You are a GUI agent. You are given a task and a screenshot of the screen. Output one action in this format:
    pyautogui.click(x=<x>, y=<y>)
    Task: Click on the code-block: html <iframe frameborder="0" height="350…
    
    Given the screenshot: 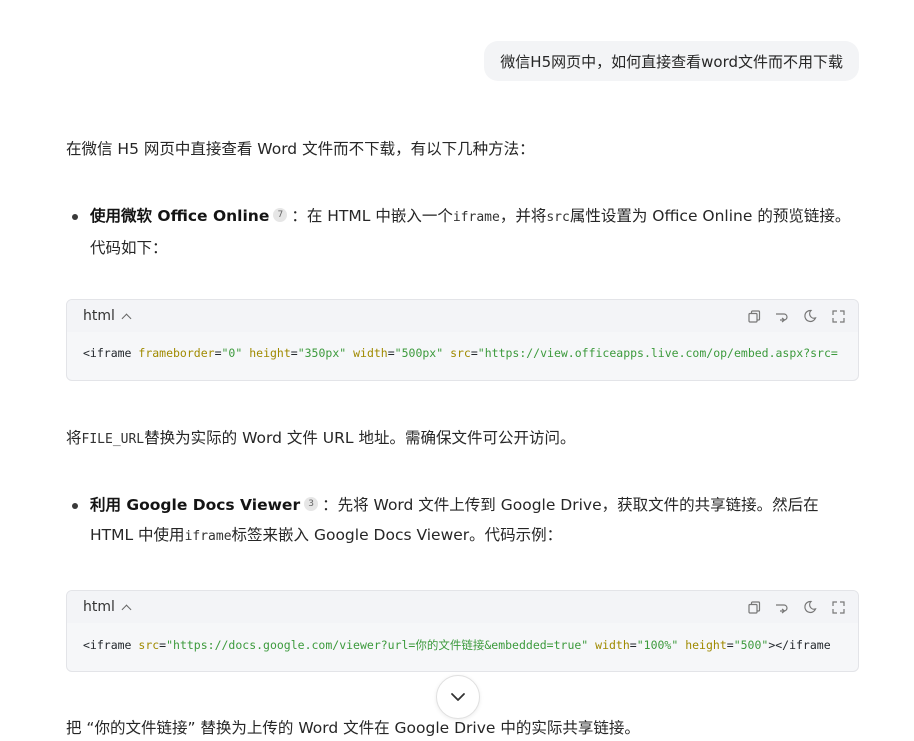 What is the action you would take?
    pyautogui.click(x=462, y=340)
    